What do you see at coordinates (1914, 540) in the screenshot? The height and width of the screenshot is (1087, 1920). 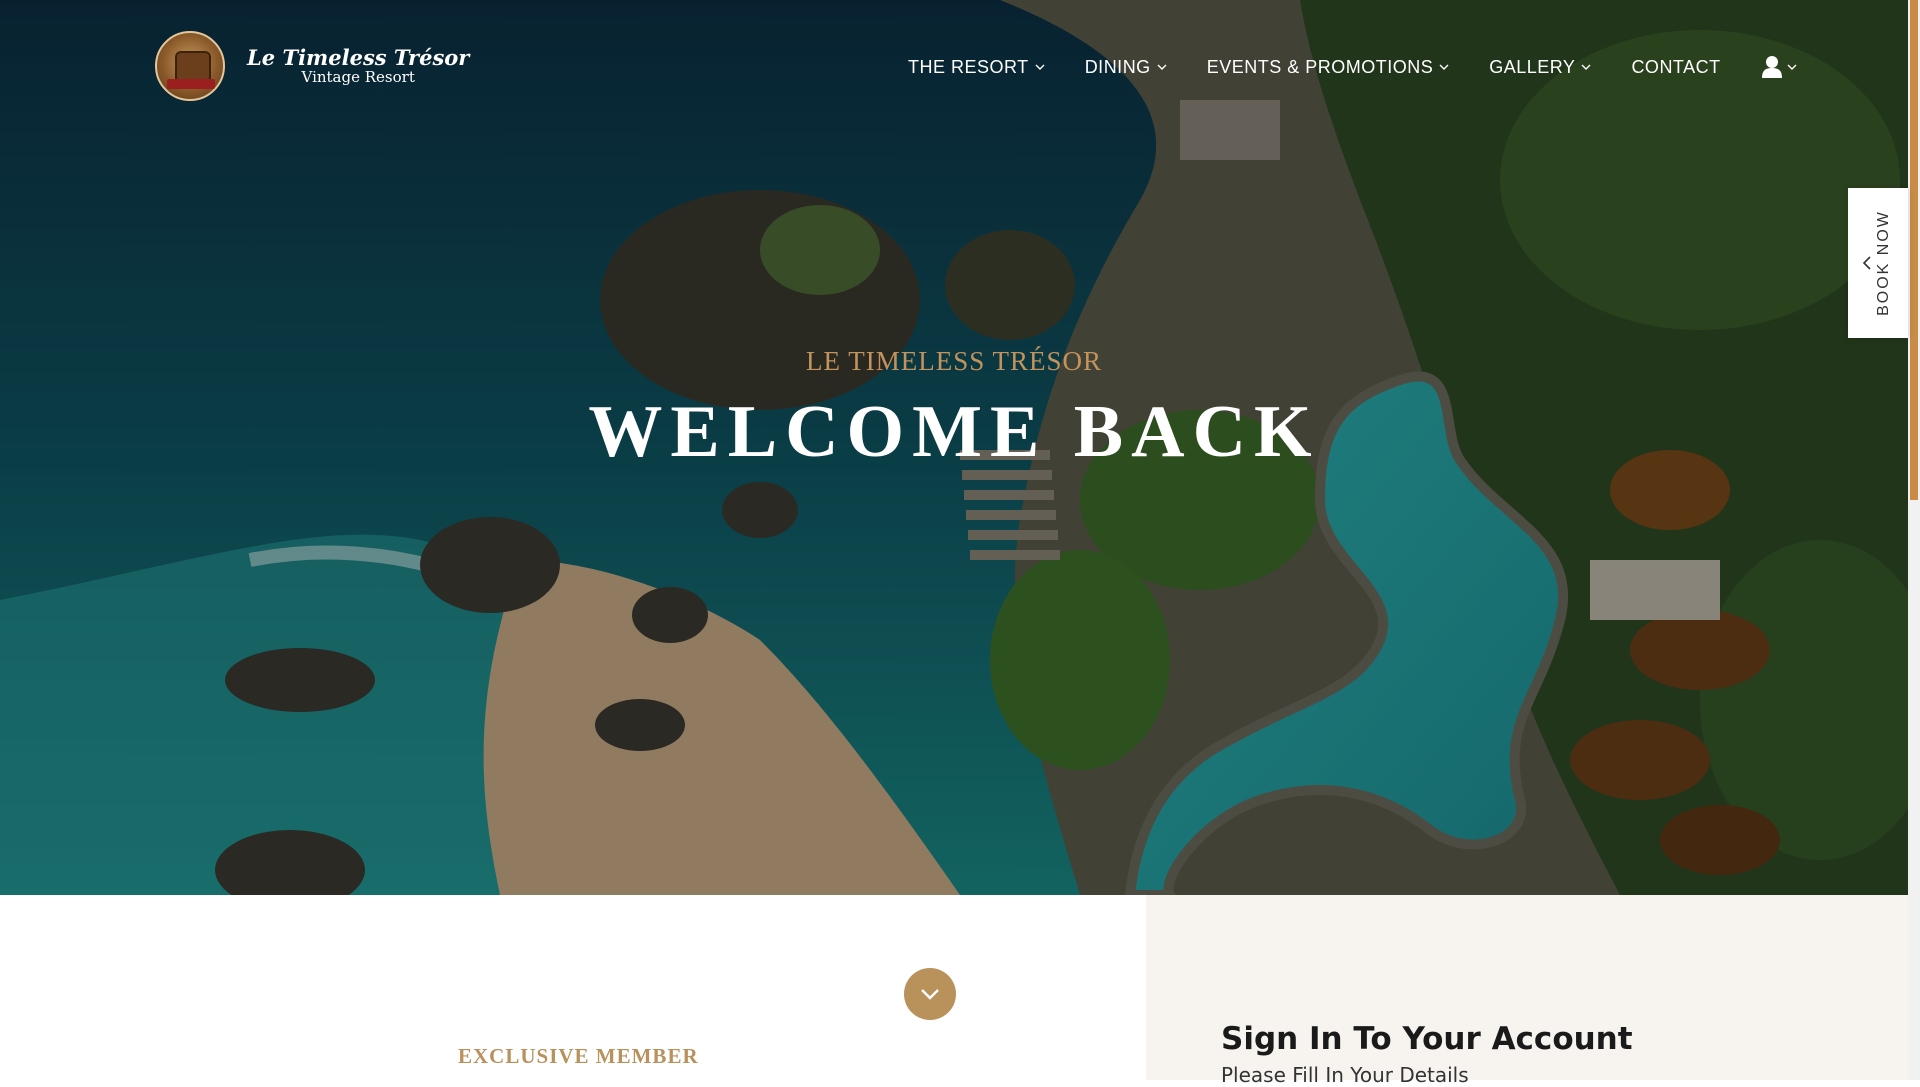 I see `page-scrollbar` at bounding box center [1914, 540].